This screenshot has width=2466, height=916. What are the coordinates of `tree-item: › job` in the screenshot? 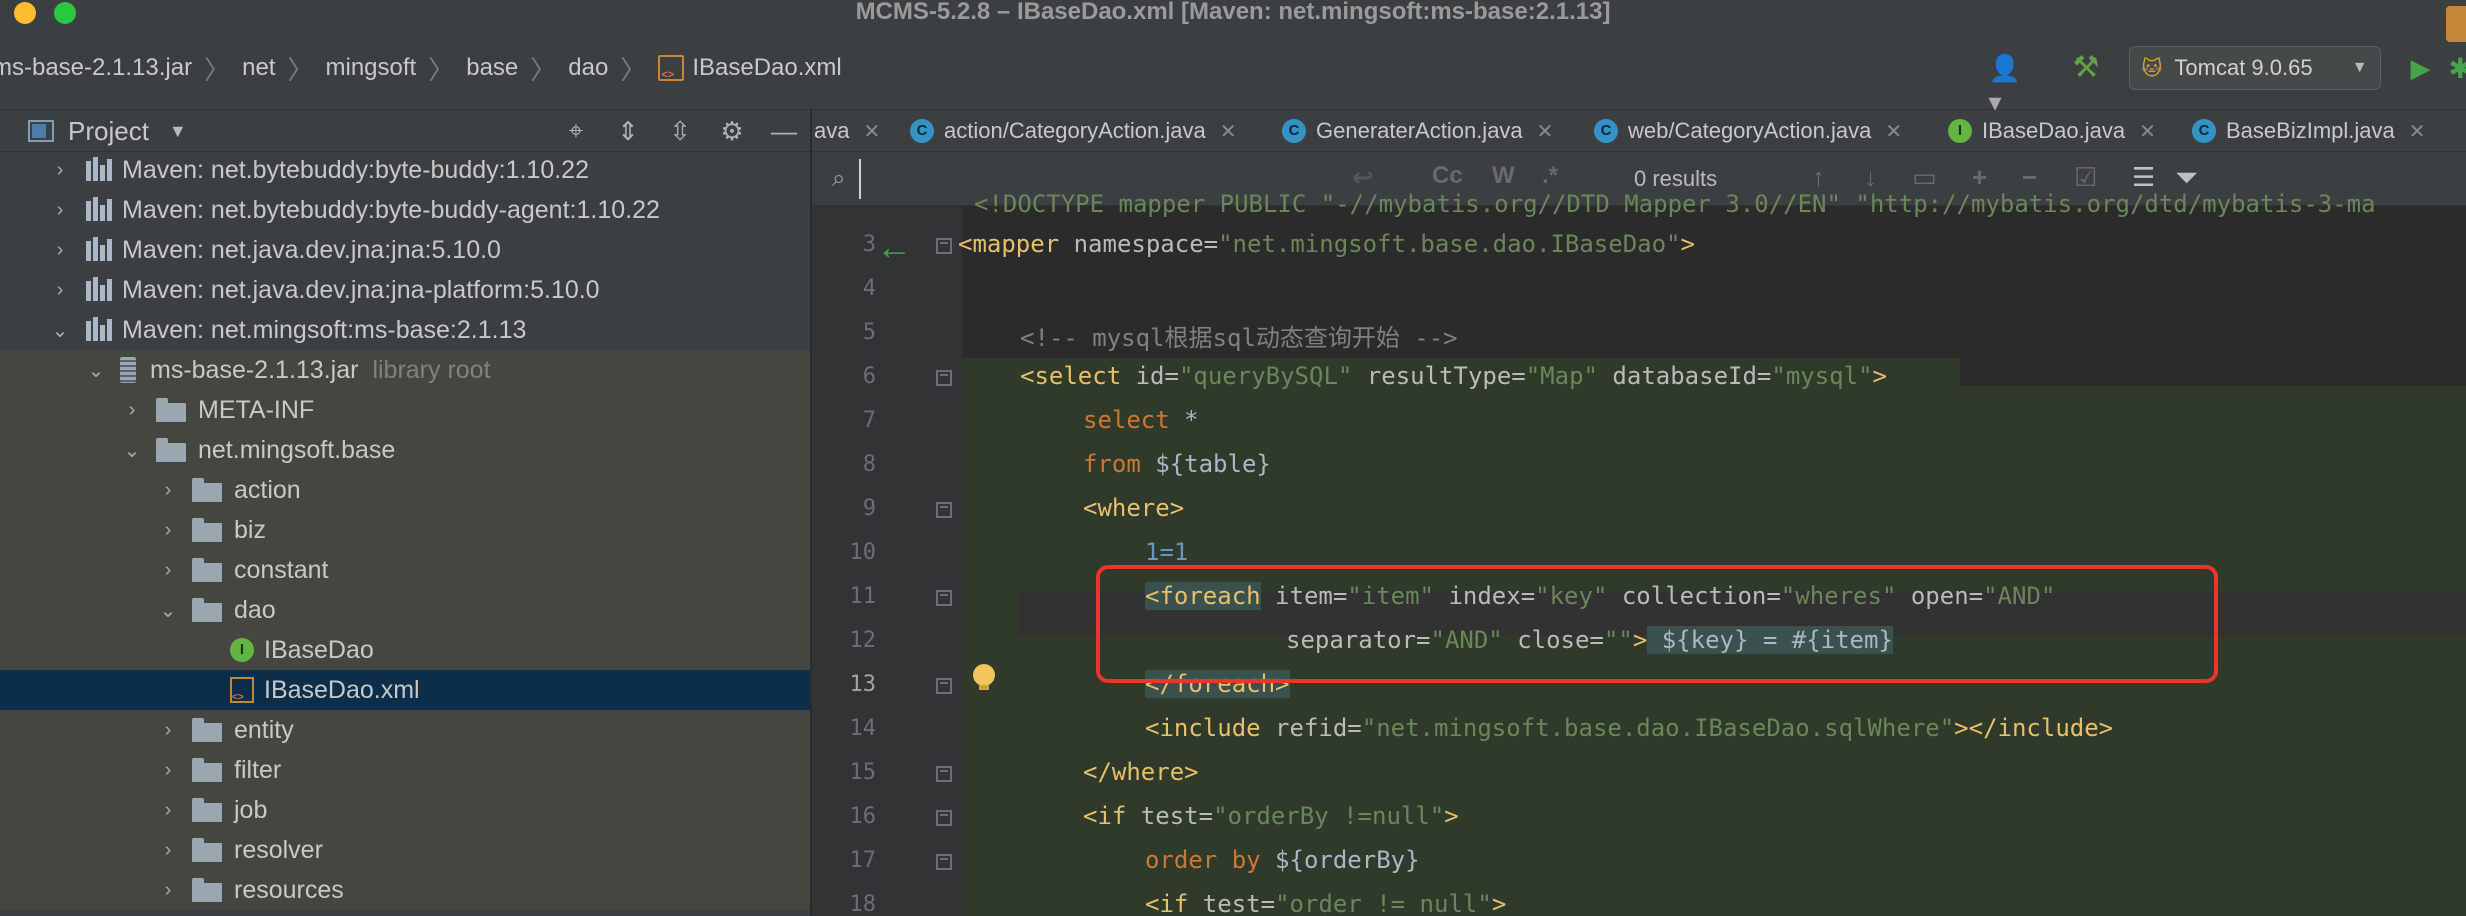 It's located at (405, 810).